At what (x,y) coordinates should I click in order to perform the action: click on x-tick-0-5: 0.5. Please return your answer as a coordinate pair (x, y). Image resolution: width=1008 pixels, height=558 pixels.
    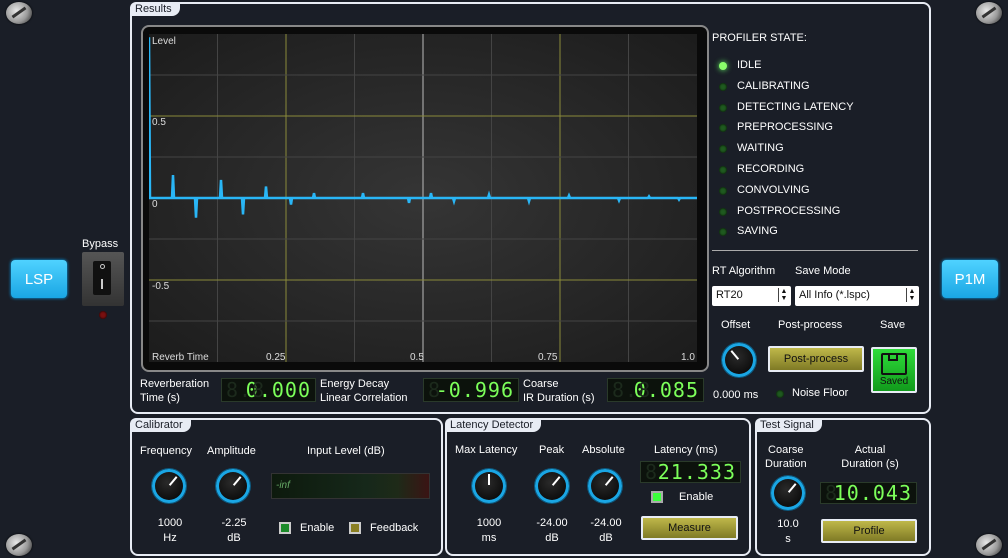
    Looking at the image, I should click on (417, 357).